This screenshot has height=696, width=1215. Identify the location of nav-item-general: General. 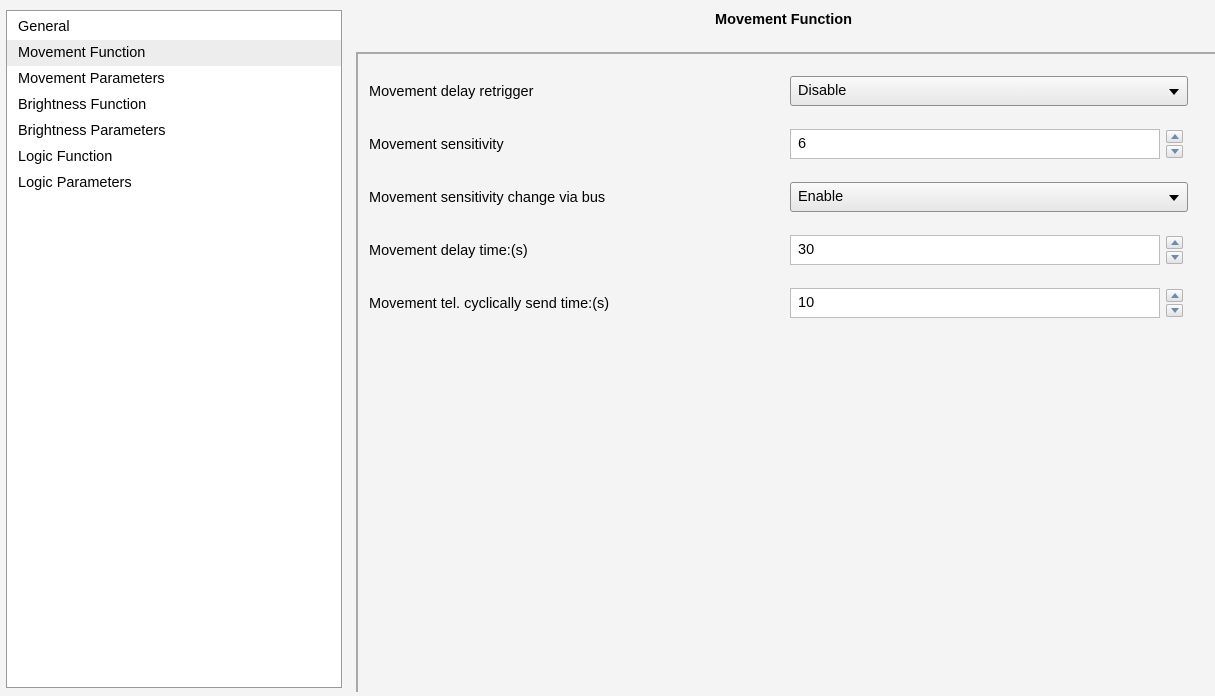
(174, 27).